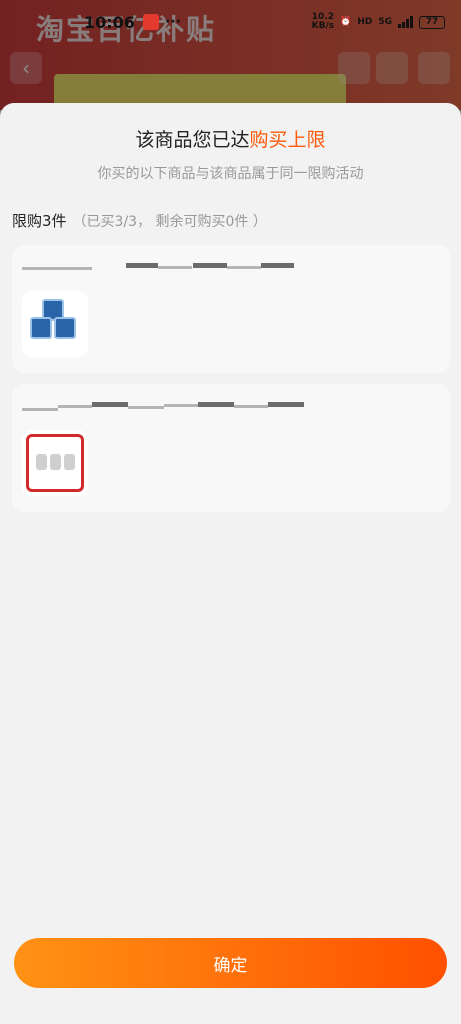 The image size is (461, 1024). I want to click on limit-label: 限购3件, so click(39, 221).